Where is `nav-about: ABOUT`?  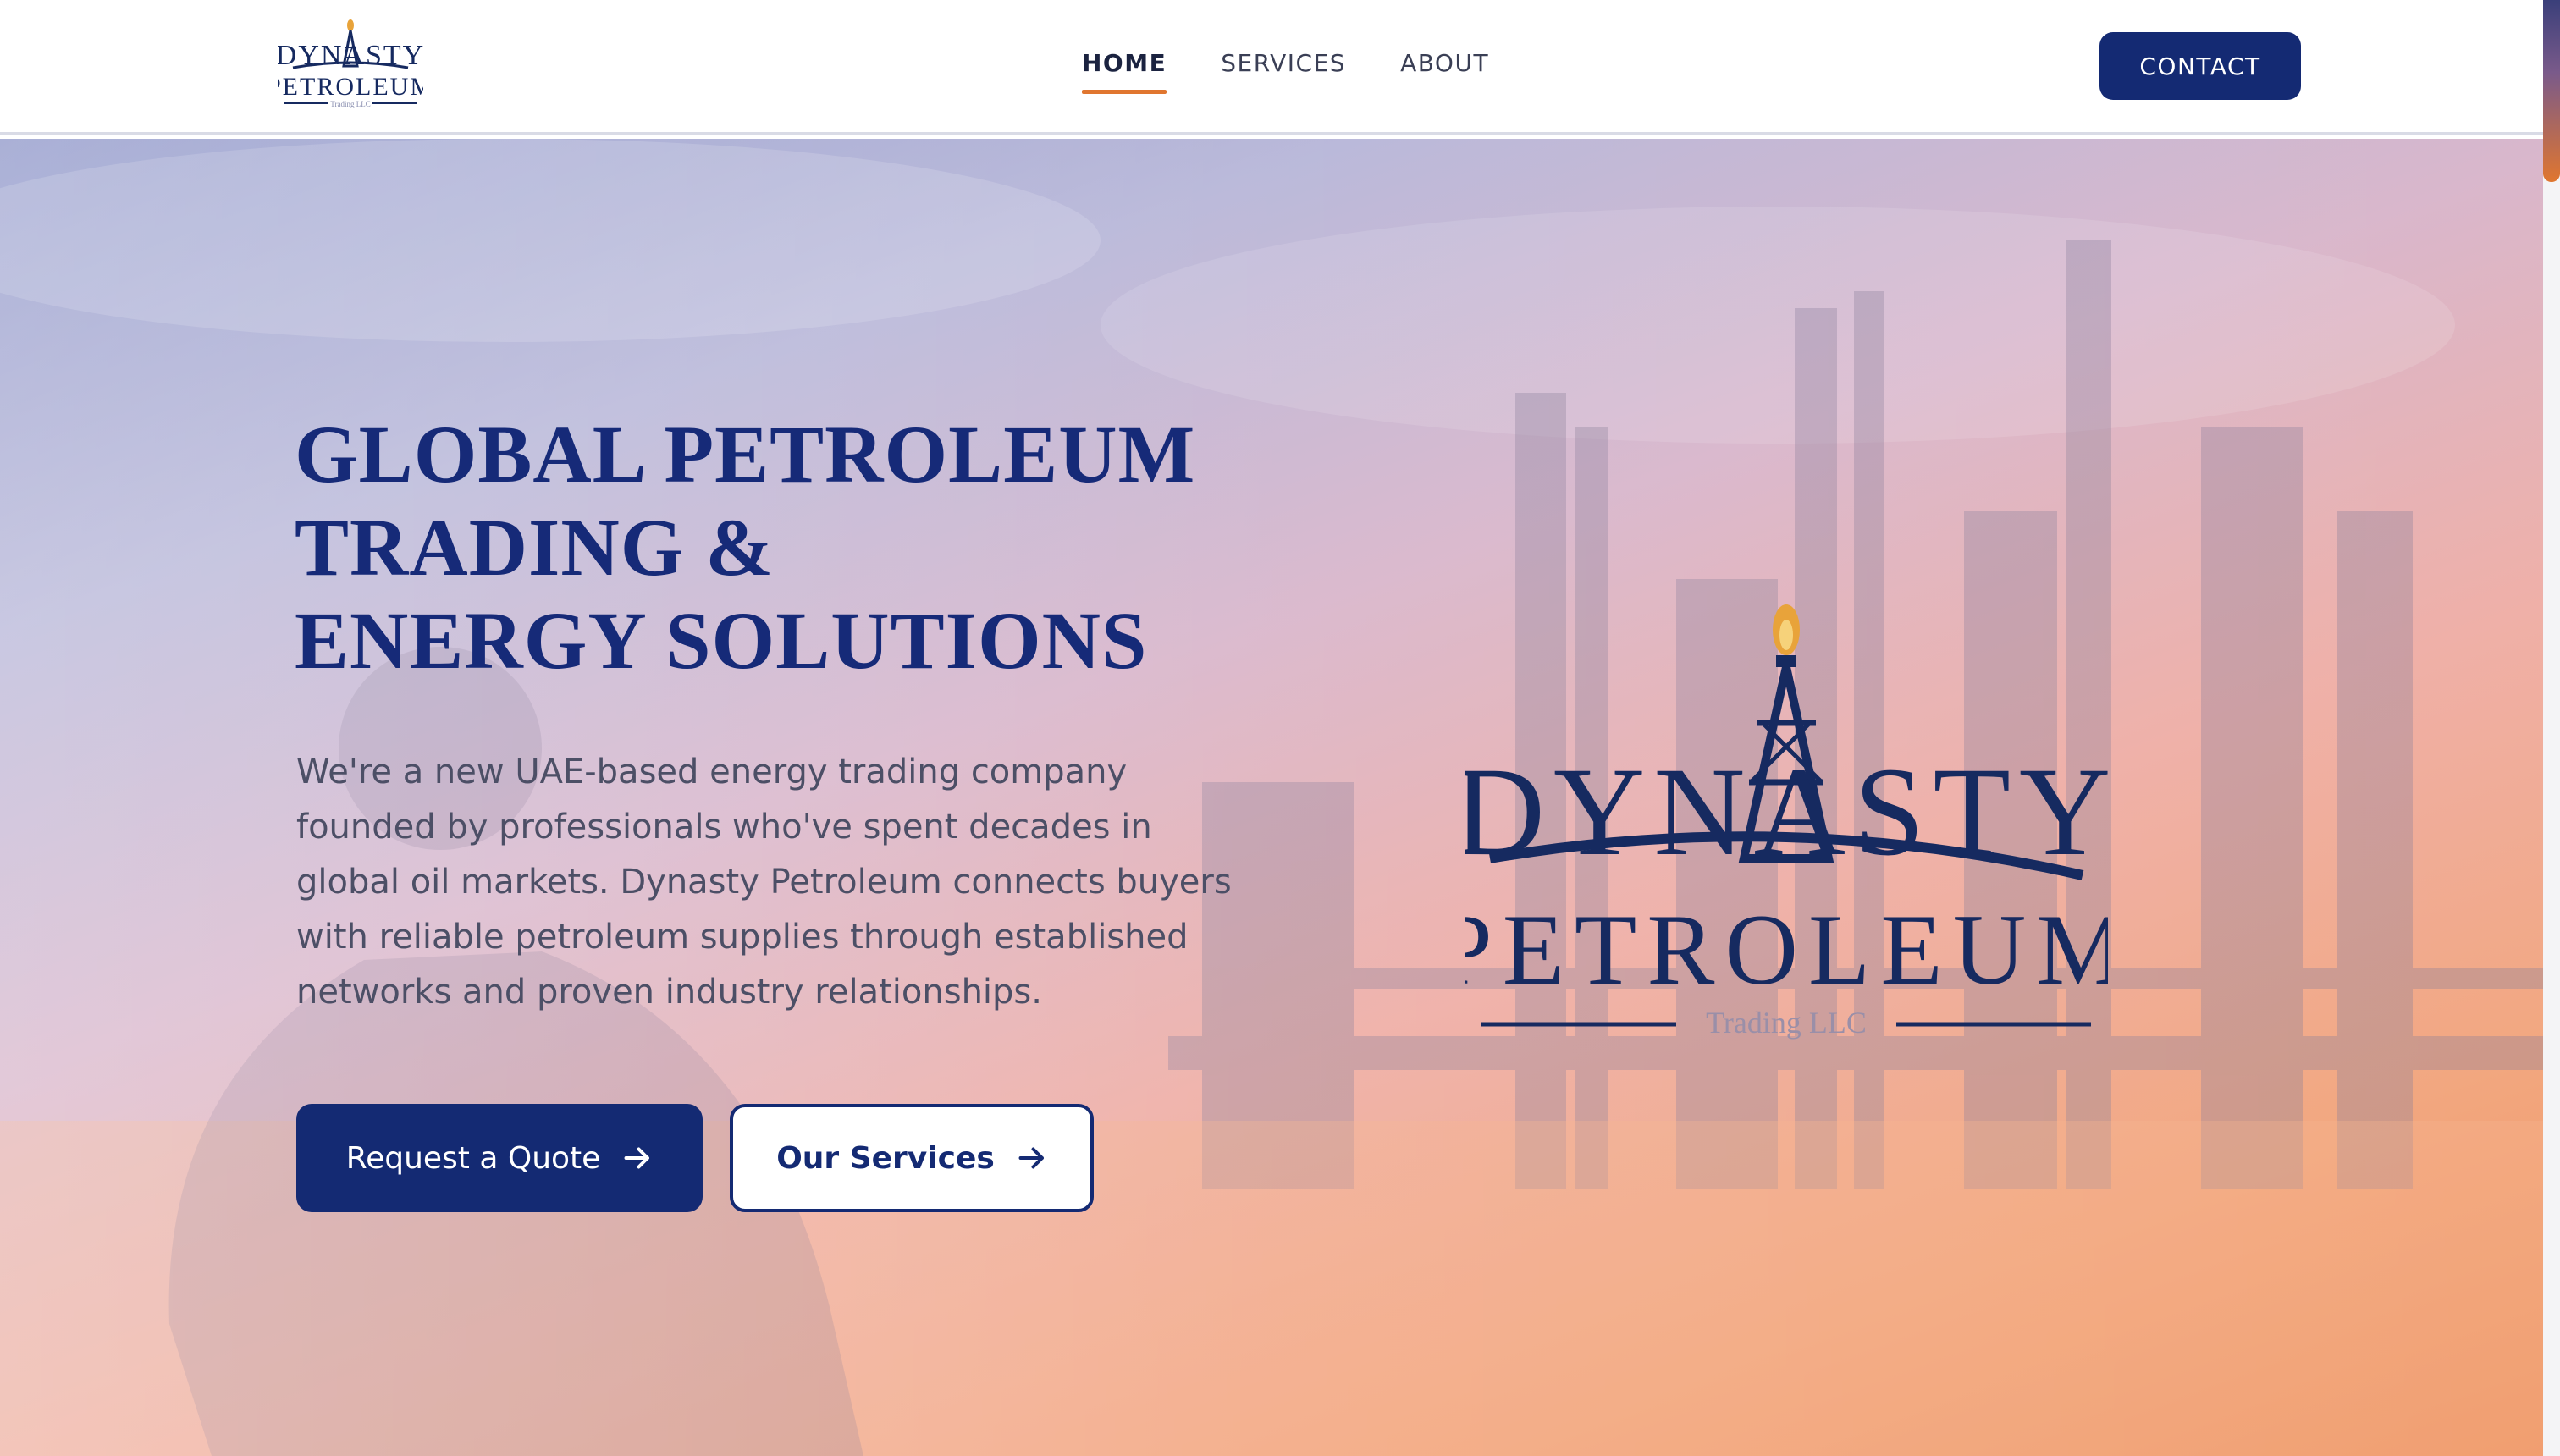 nav-about: ABOUT is located at coordinates (1444, 63).